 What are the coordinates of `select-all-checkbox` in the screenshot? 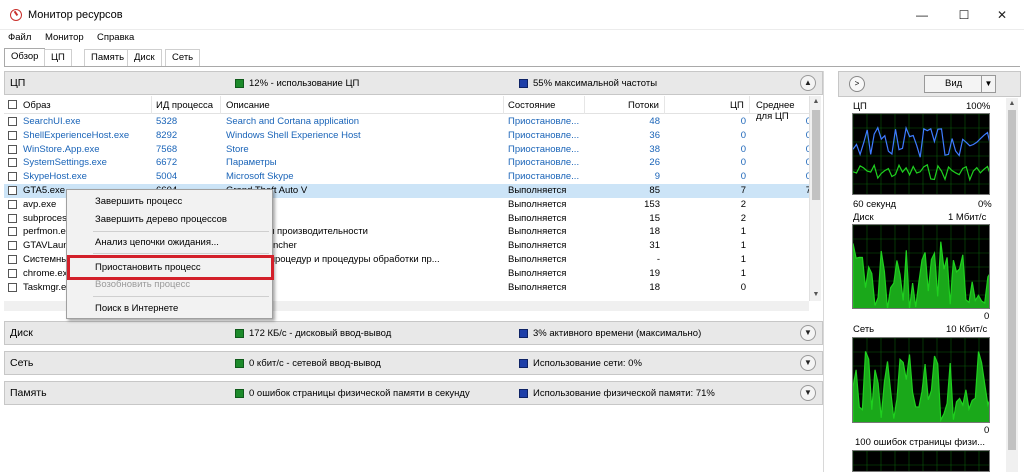 It's located at (12, 104).